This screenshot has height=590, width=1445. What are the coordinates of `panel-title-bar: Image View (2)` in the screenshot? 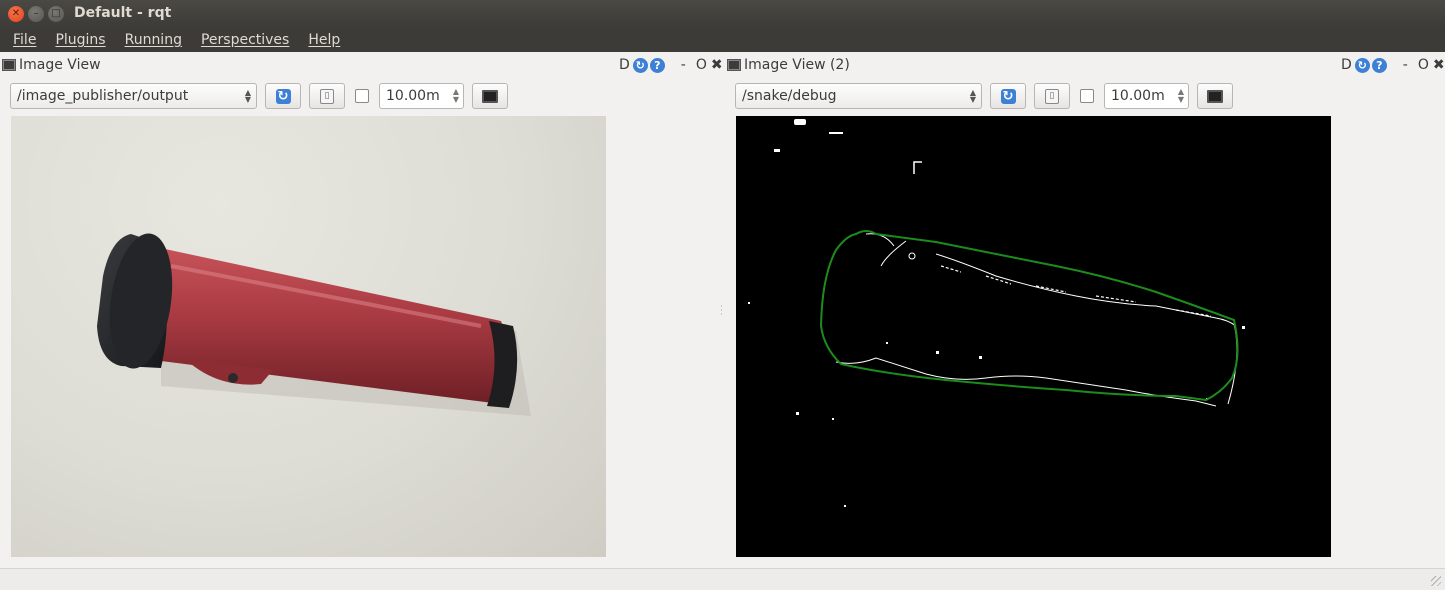 It's located at (788, 65).